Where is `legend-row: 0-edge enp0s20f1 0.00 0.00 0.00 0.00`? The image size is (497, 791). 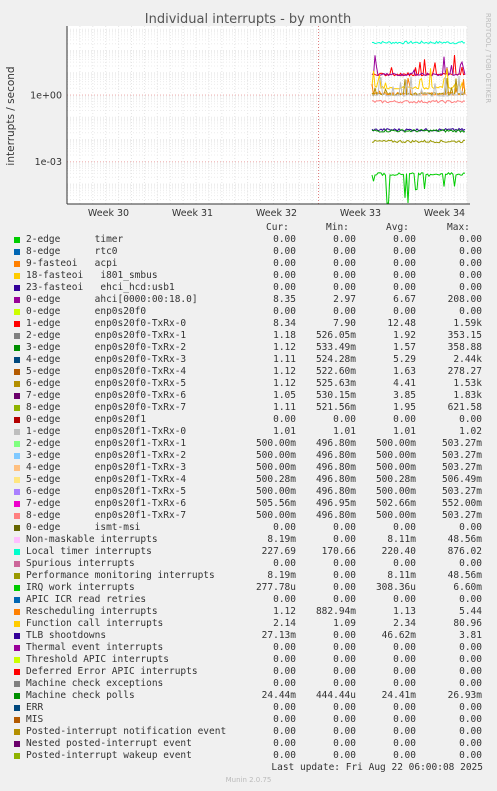
legend-row: 0-edge enp0s20f1 0.00 0.00 0.00 0.00 is located at coordinates (248, 420).